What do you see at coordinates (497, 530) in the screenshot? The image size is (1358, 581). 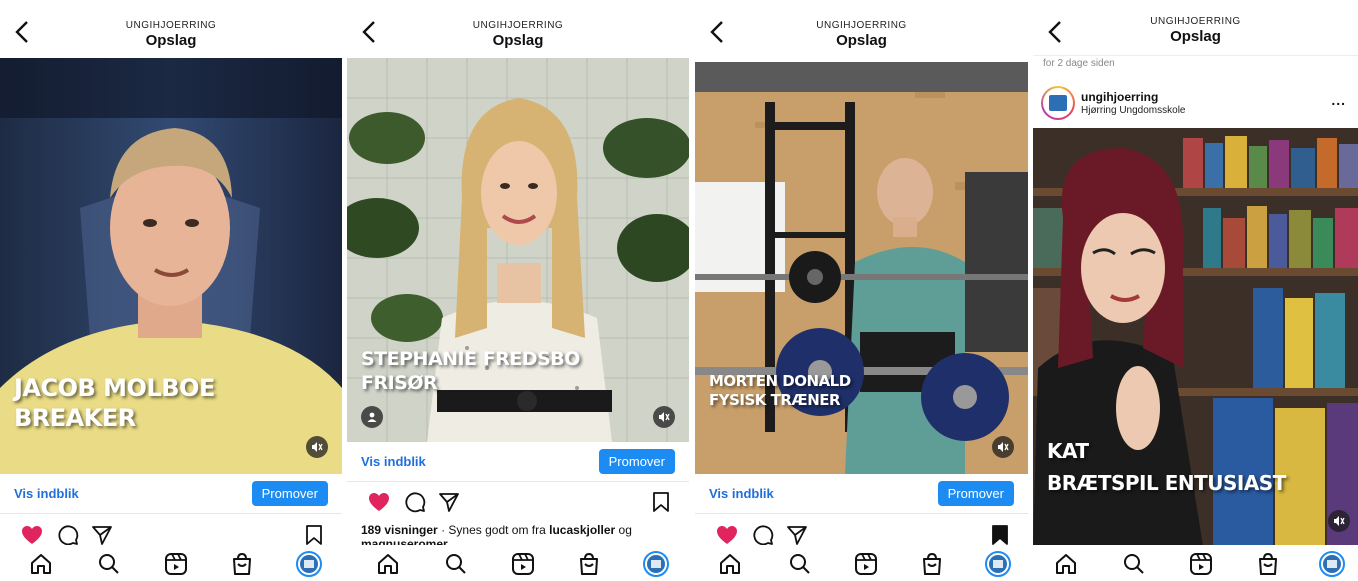 I see `likes-prefix: Synes godt om fra` at bounding box center [497, 530].